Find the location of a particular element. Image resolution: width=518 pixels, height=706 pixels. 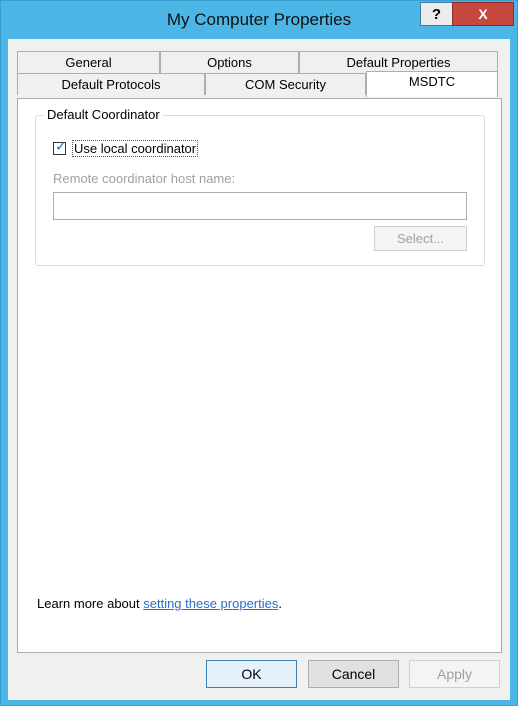

close-icon: X is located at coordinates (483, 14).